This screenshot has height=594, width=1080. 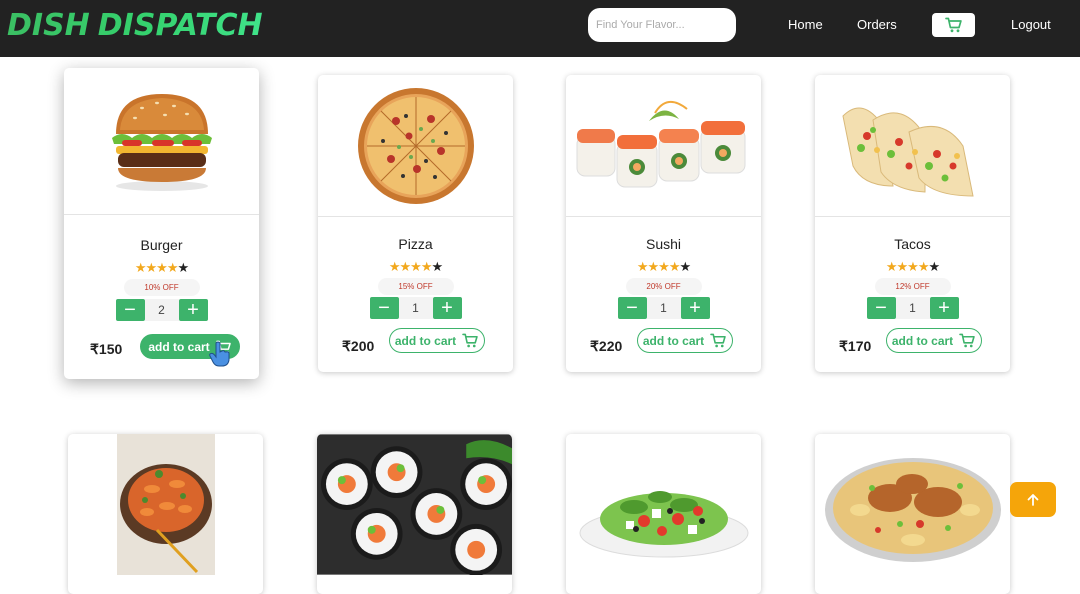 I want to click on food-card-biryani, so click(x=912, y=514).